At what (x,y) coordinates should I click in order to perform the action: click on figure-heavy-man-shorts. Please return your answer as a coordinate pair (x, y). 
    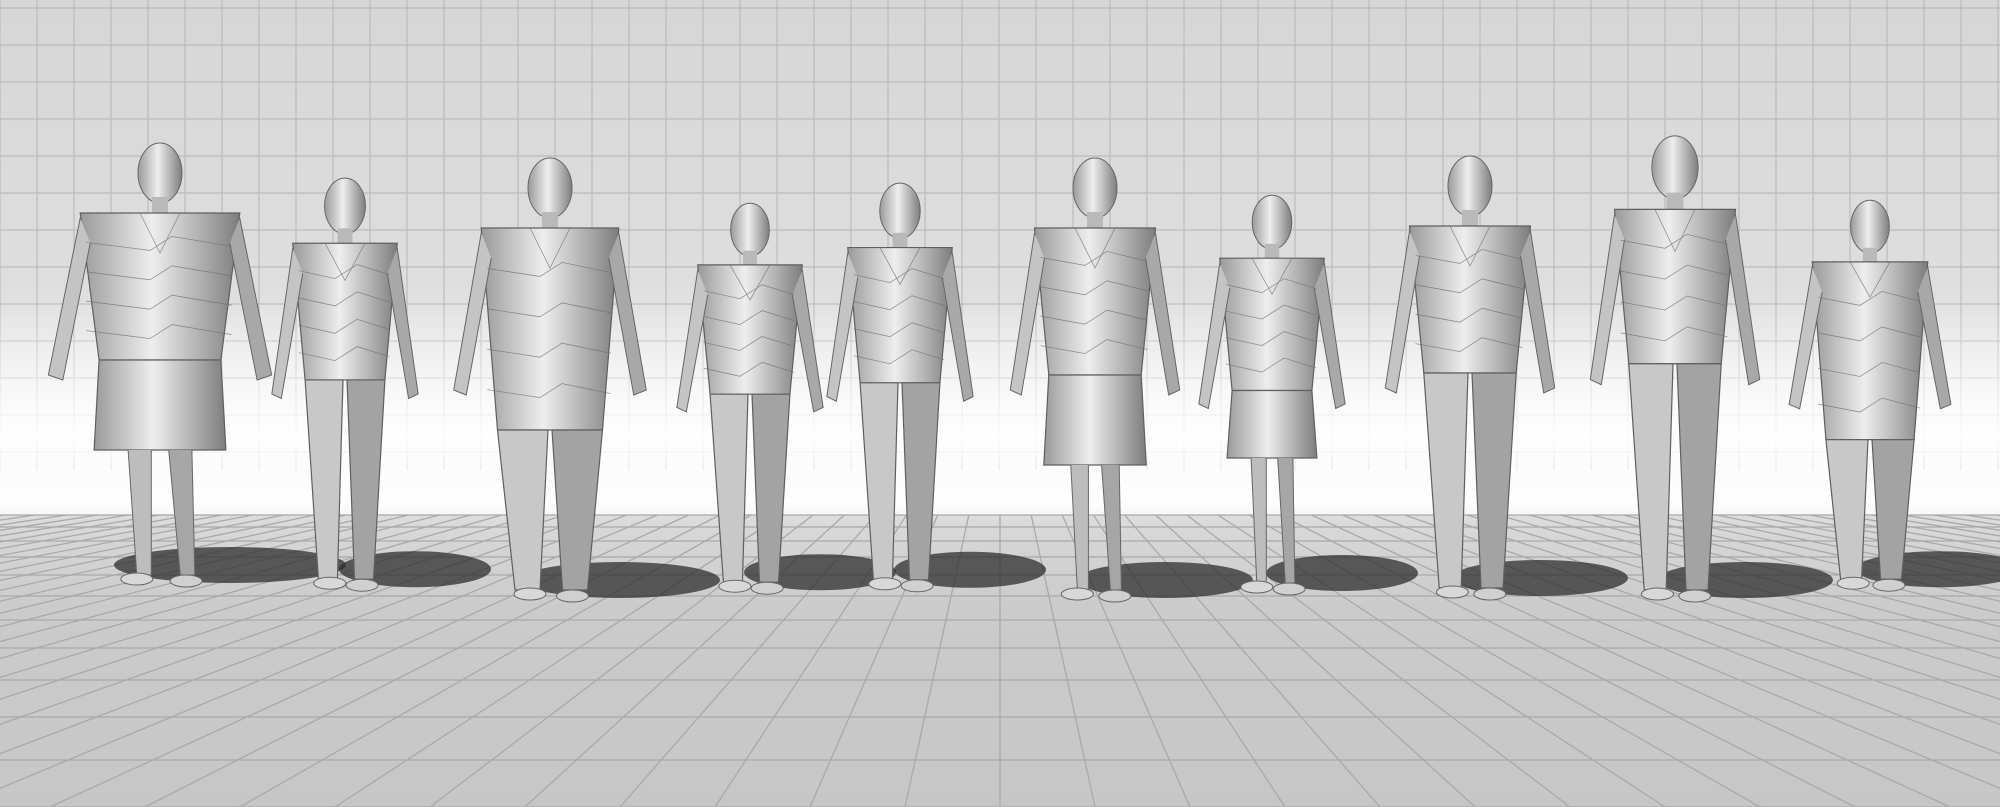
    Looking at the image, I should click on (196, 365).